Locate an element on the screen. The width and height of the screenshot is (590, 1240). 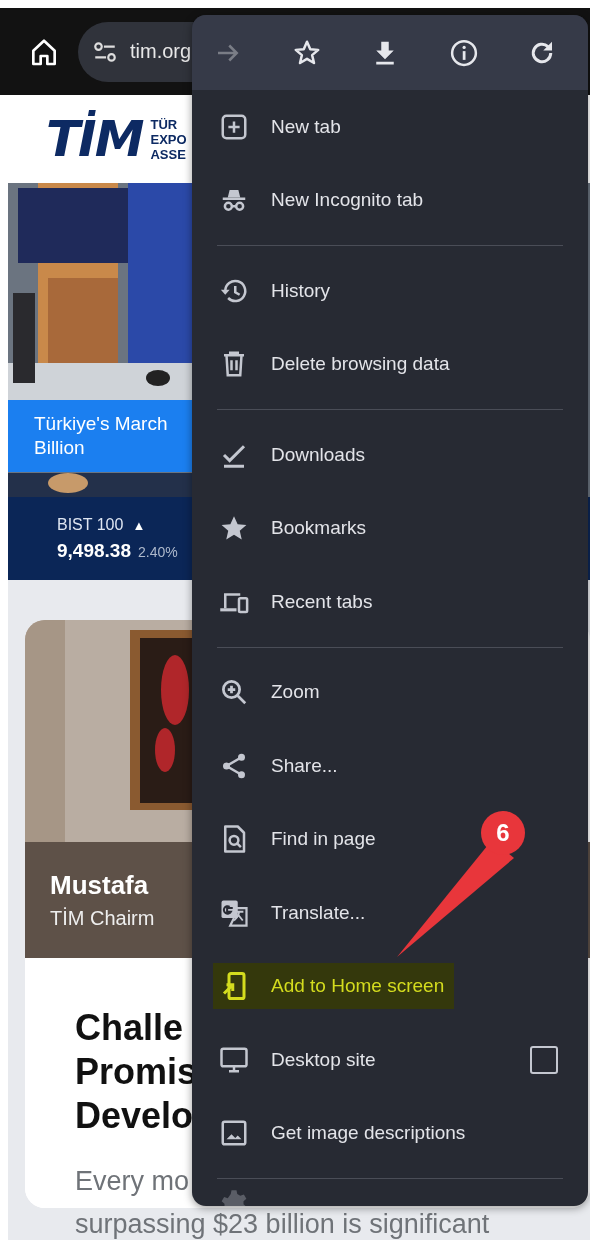
menu-item: Downloads is located at coordinates (294, 454).